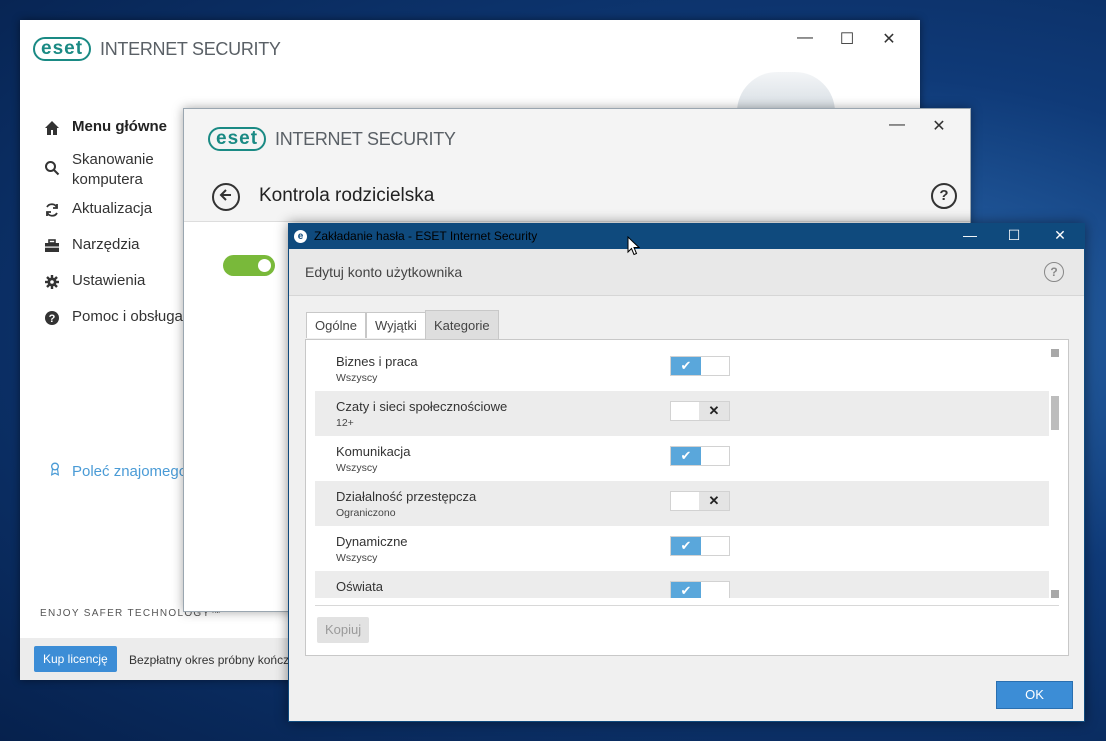  What do you see at coordinates (384, 272) in the screenshot?
I see `dialog-subtitle: Edytuj konto użytkownika` at bounding box center [384, 272].